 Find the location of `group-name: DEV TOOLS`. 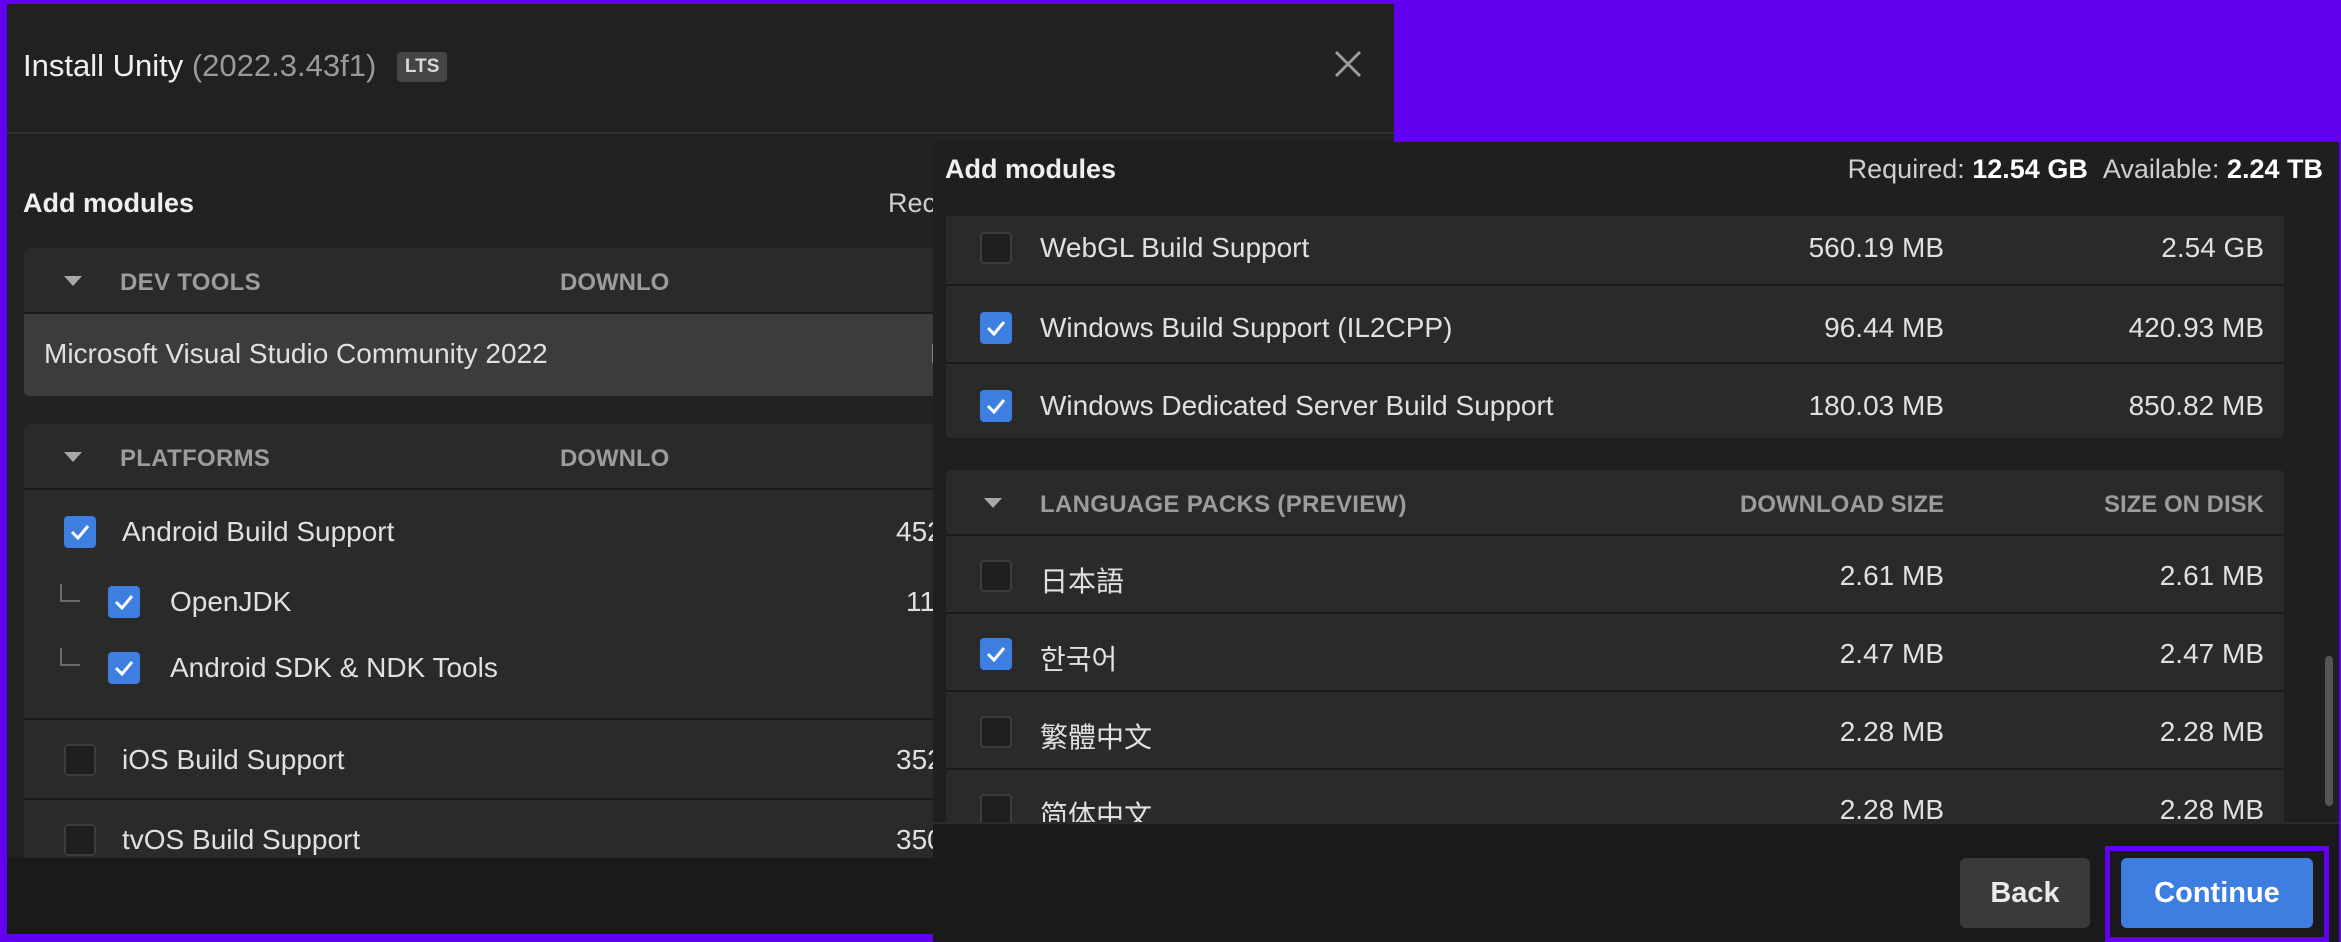

group-name: DEV TOOLS is located at coordinates (190, 282).